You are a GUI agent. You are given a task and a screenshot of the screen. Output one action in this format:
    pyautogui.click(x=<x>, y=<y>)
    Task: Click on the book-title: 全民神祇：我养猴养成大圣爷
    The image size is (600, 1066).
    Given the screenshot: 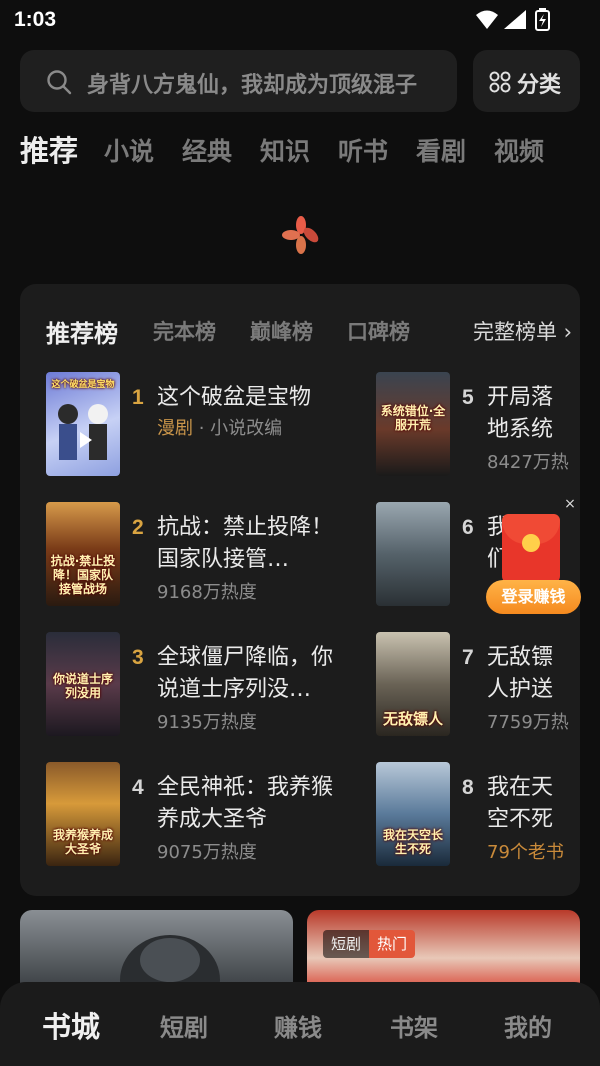 What is the action you would take?
    pyautogui.click(x=245, y=803)
    